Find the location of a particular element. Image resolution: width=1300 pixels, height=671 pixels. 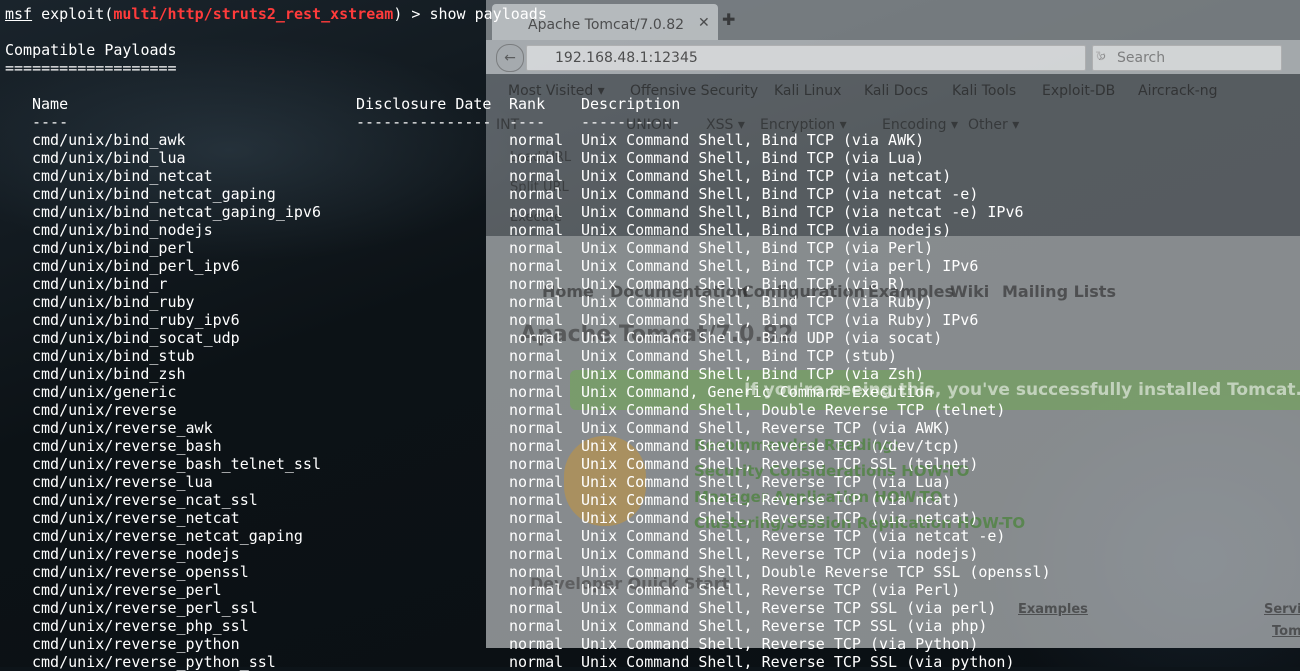

column-header-disclosure-date: Disclosure Date is located at coordinates (424, 104).